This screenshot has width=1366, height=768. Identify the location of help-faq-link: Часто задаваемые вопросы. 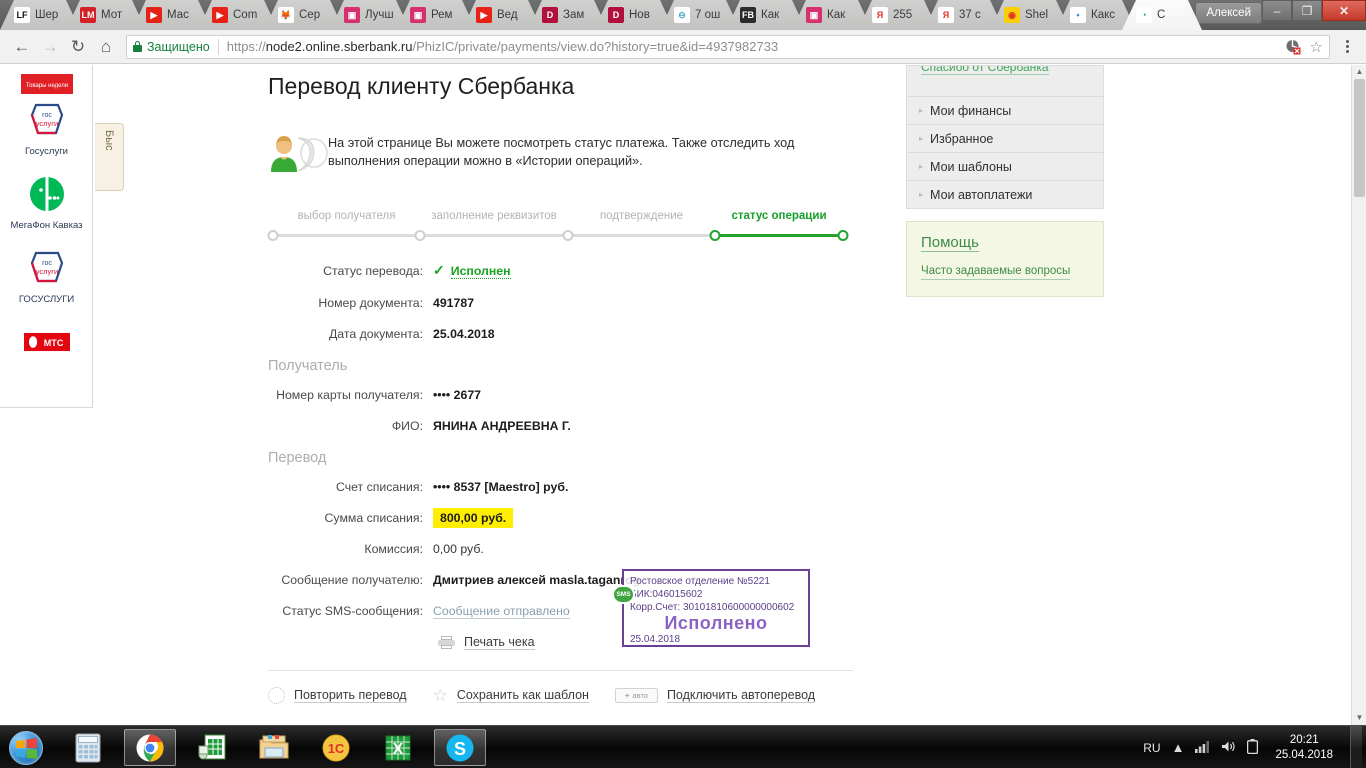
(996, 272).